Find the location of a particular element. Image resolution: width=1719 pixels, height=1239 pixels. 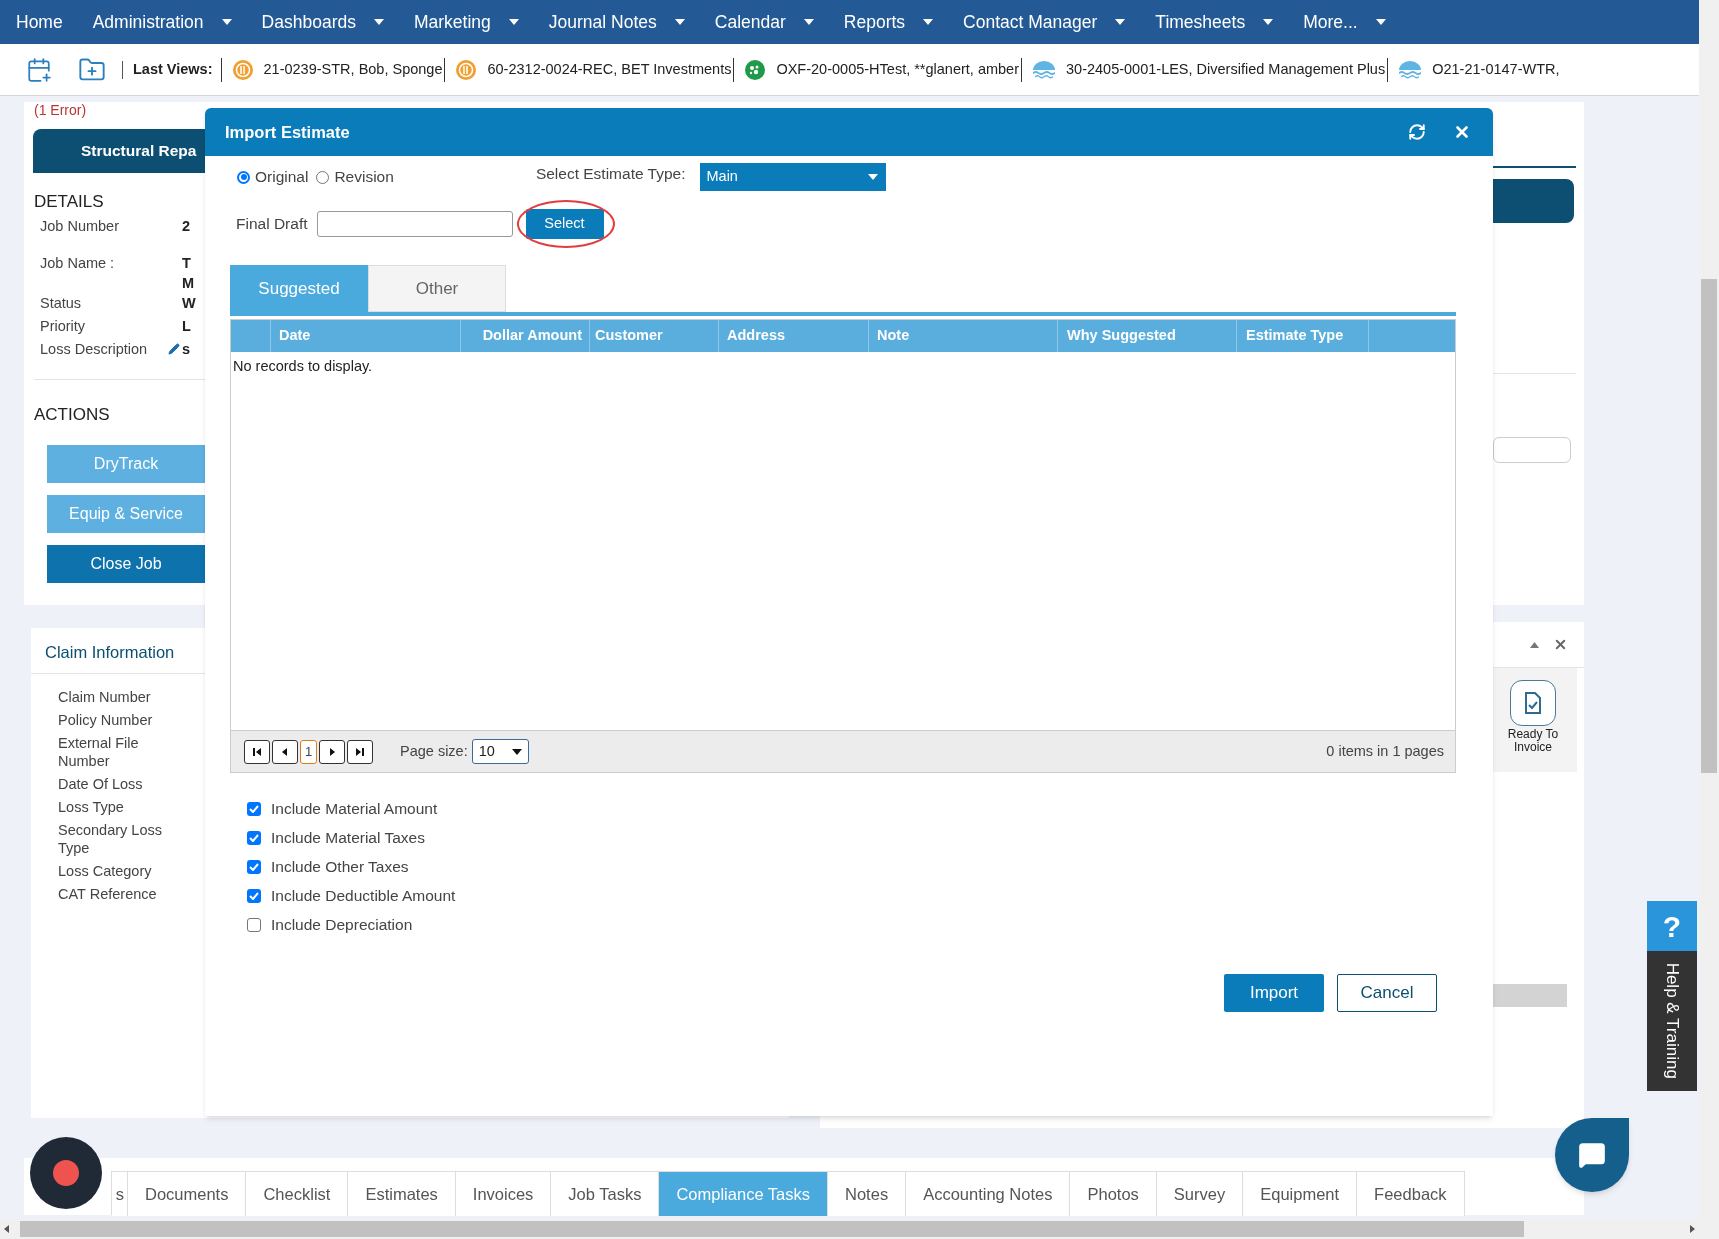

edit-icon is located at coordinates (174, 348).